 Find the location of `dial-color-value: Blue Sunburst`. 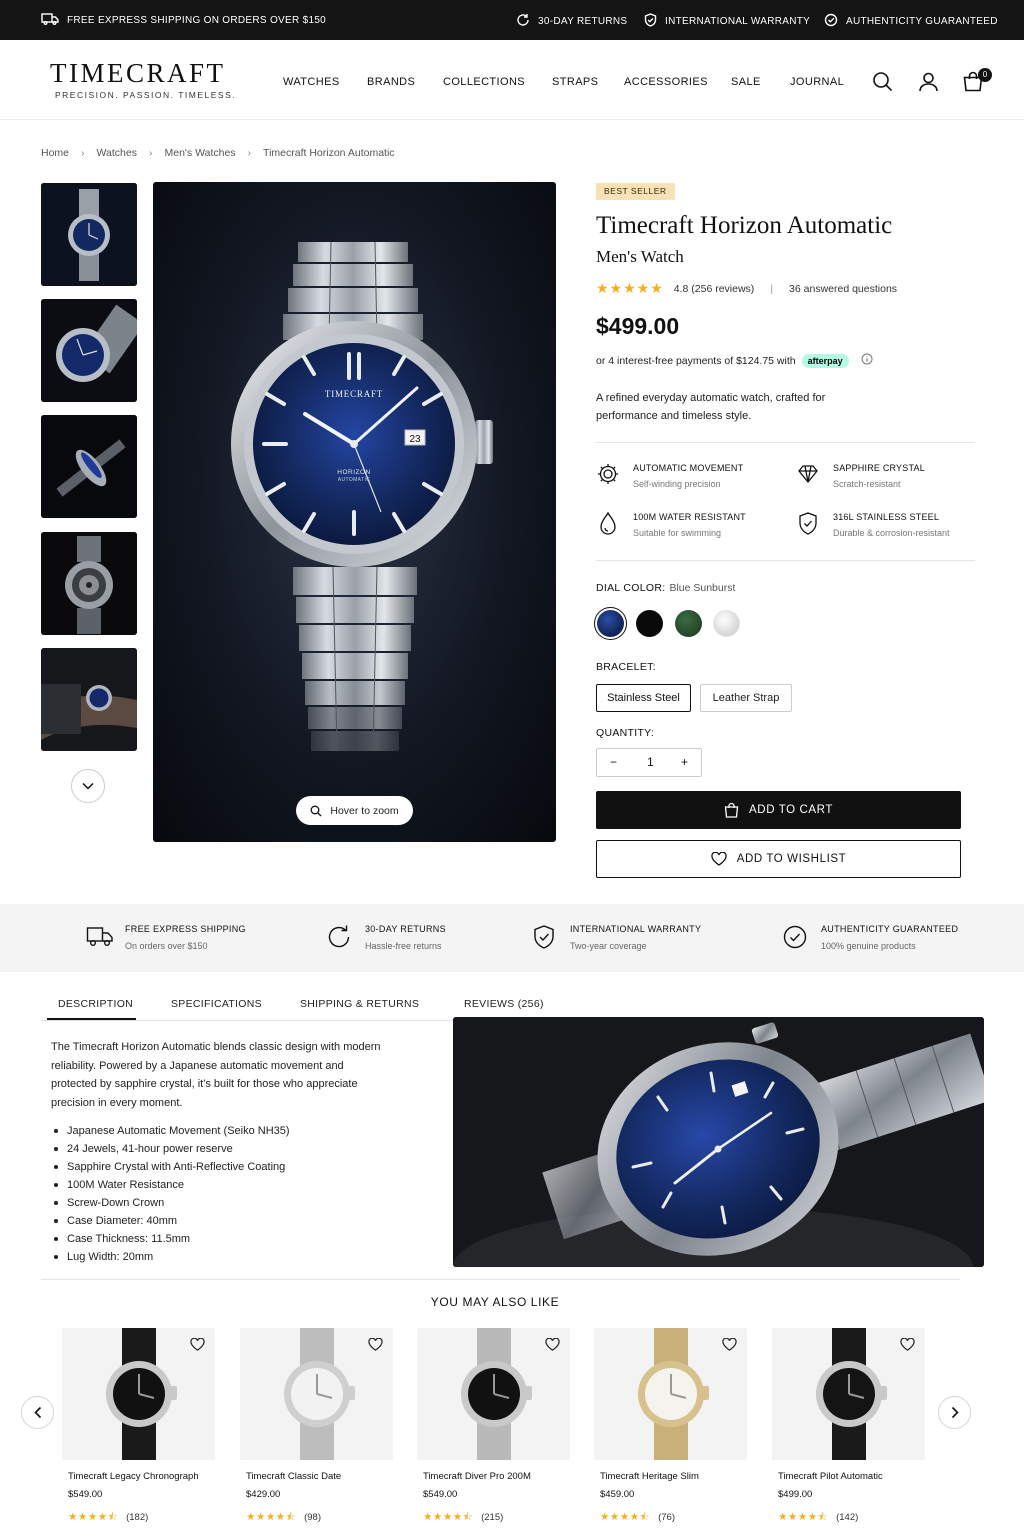

dial-color-value: Blue Sunburst is located at coordinates (702, 588).